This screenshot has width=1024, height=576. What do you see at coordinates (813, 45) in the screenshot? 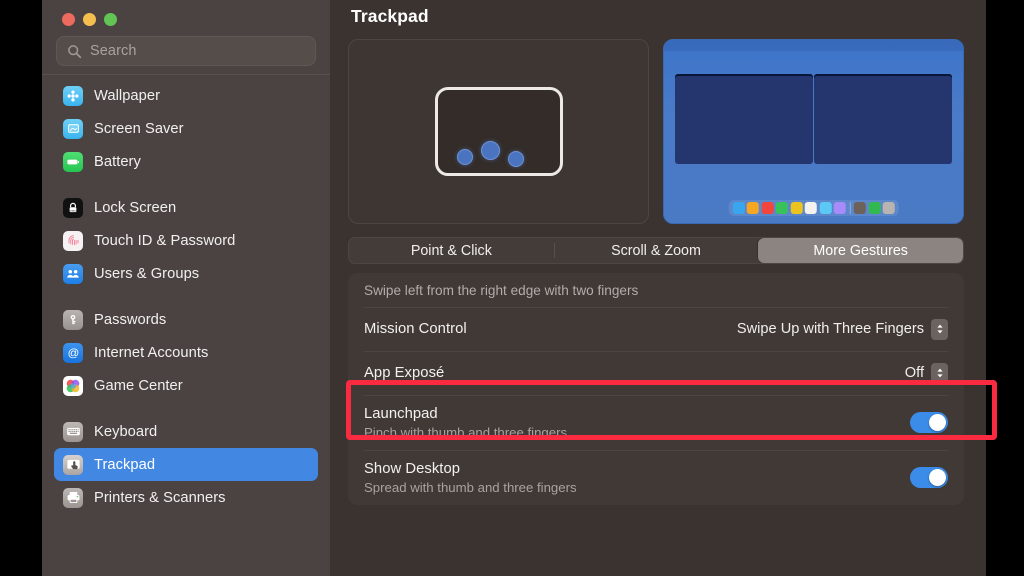
I see `preview-menubar` at bounding box center [813, 45].